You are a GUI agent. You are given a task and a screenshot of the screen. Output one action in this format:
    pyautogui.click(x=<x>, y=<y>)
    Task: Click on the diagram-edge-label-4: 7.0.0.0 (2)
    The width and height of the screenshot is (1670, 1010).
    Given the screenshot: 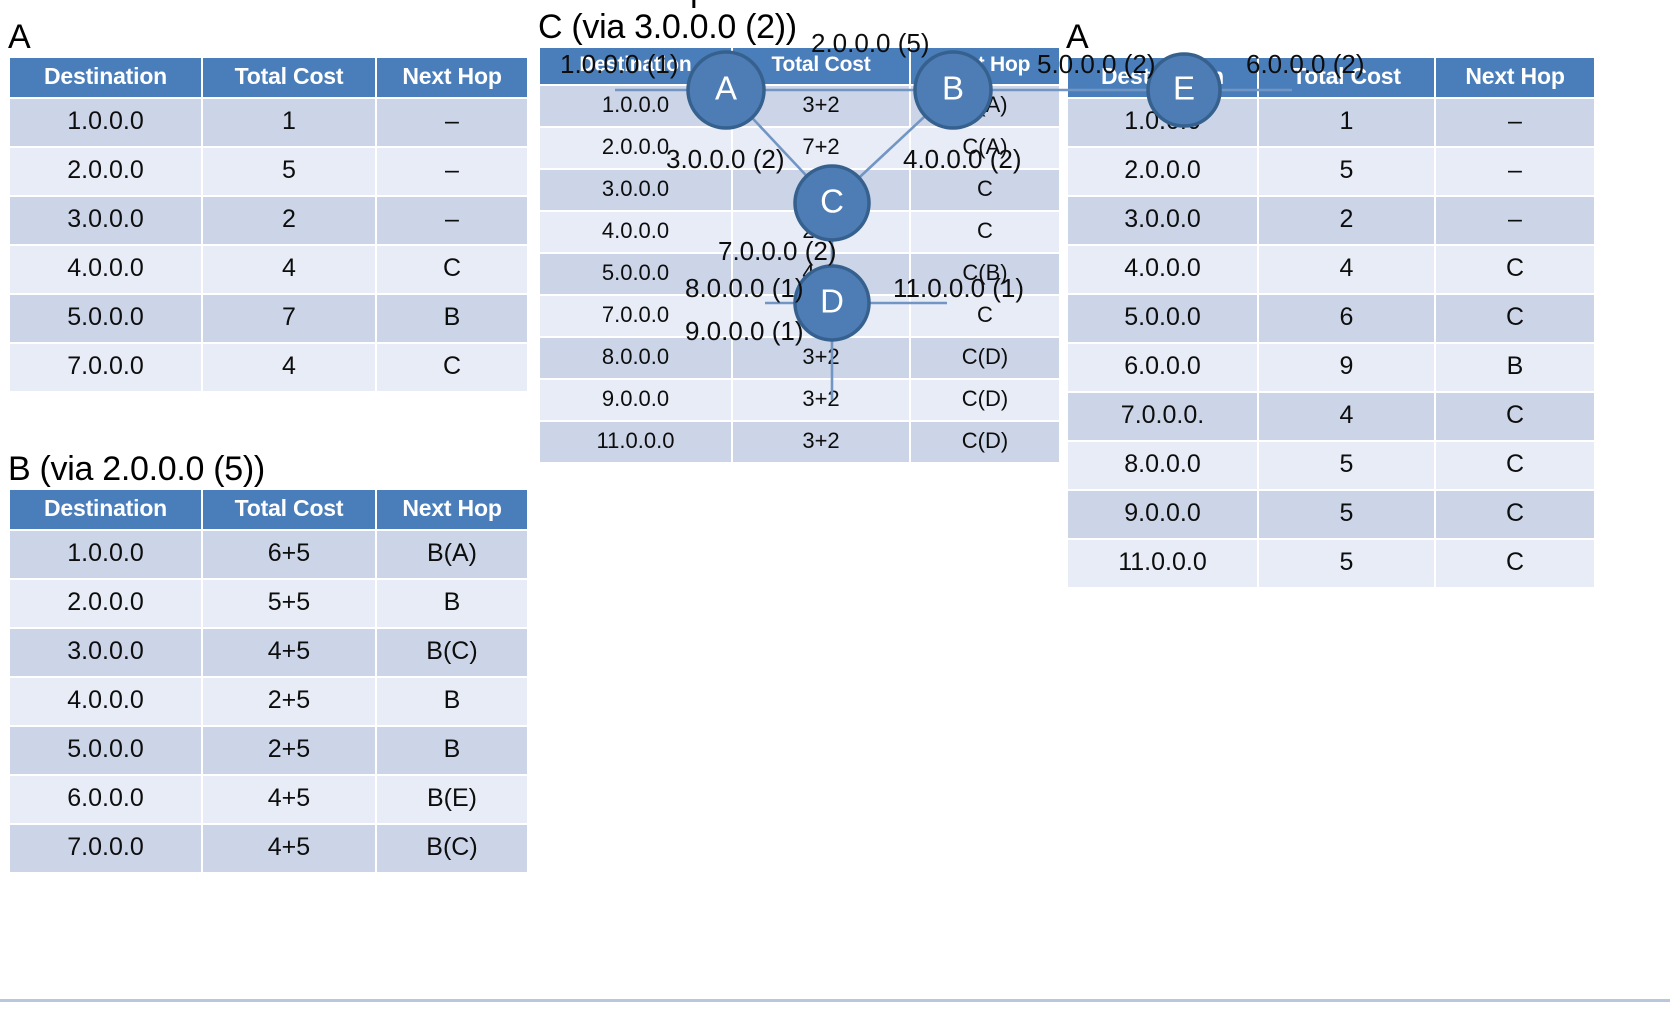 What is the action you would take?
    pyautogui.click(x=777, y=251)
    